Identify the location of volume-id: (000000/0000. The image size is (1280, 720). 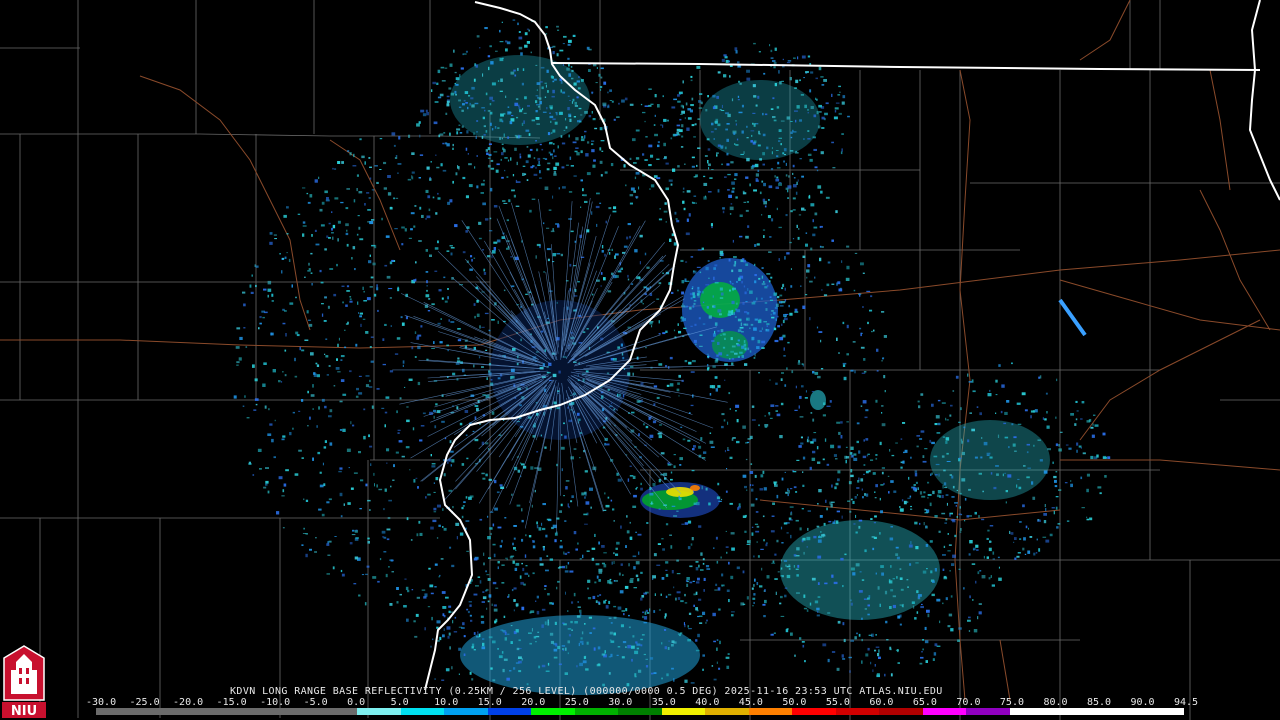
(622, 691).